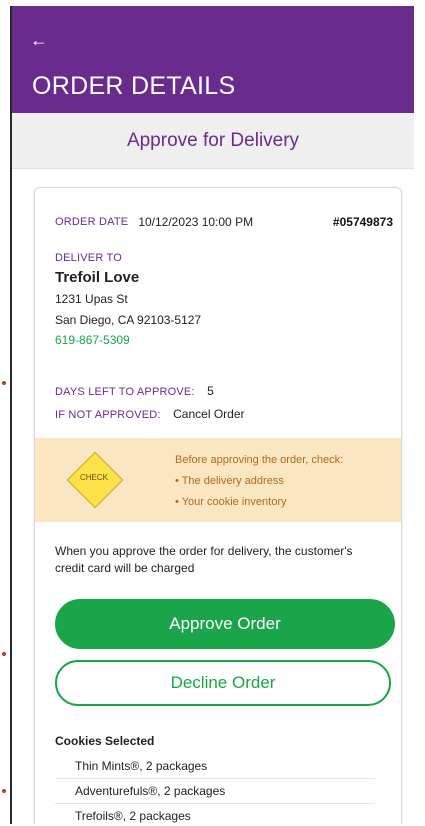 The width and height of the screenshot is (425, 826). Describe the element at coordinates (213, 59) in the screenshot. I see `app-header: ← ORDER DETAILS` at that location.